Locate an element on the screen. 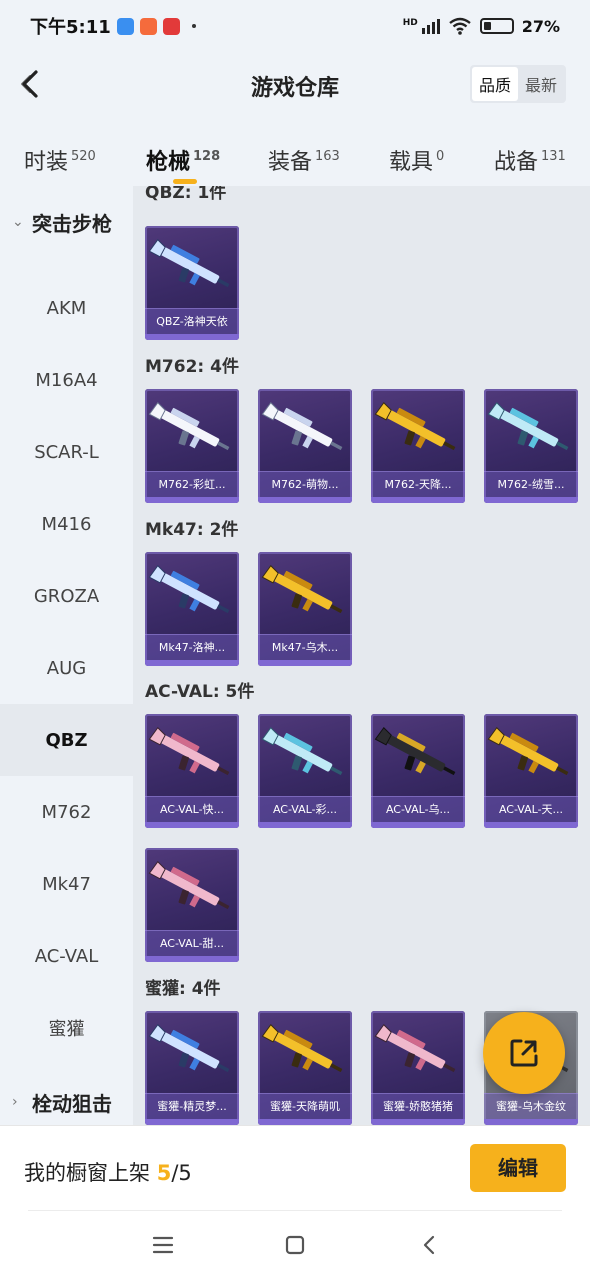 Image resolution: width=590 pixels, height=1280 pixels. sidebar-item-groza: GROZA is located at coordinates (66, 596).